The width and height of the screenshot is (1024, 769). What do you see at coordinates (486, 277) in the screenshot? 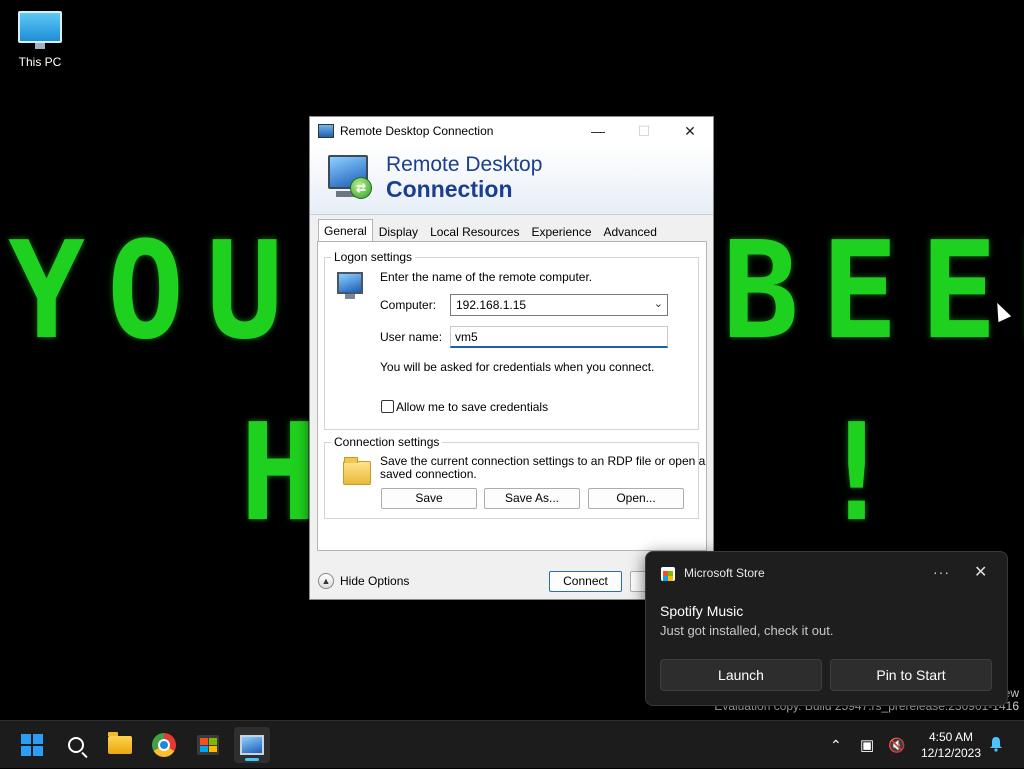
I see `logon-intro-text: Enter the name of the remote computer.` at bounding box center [486, 277].